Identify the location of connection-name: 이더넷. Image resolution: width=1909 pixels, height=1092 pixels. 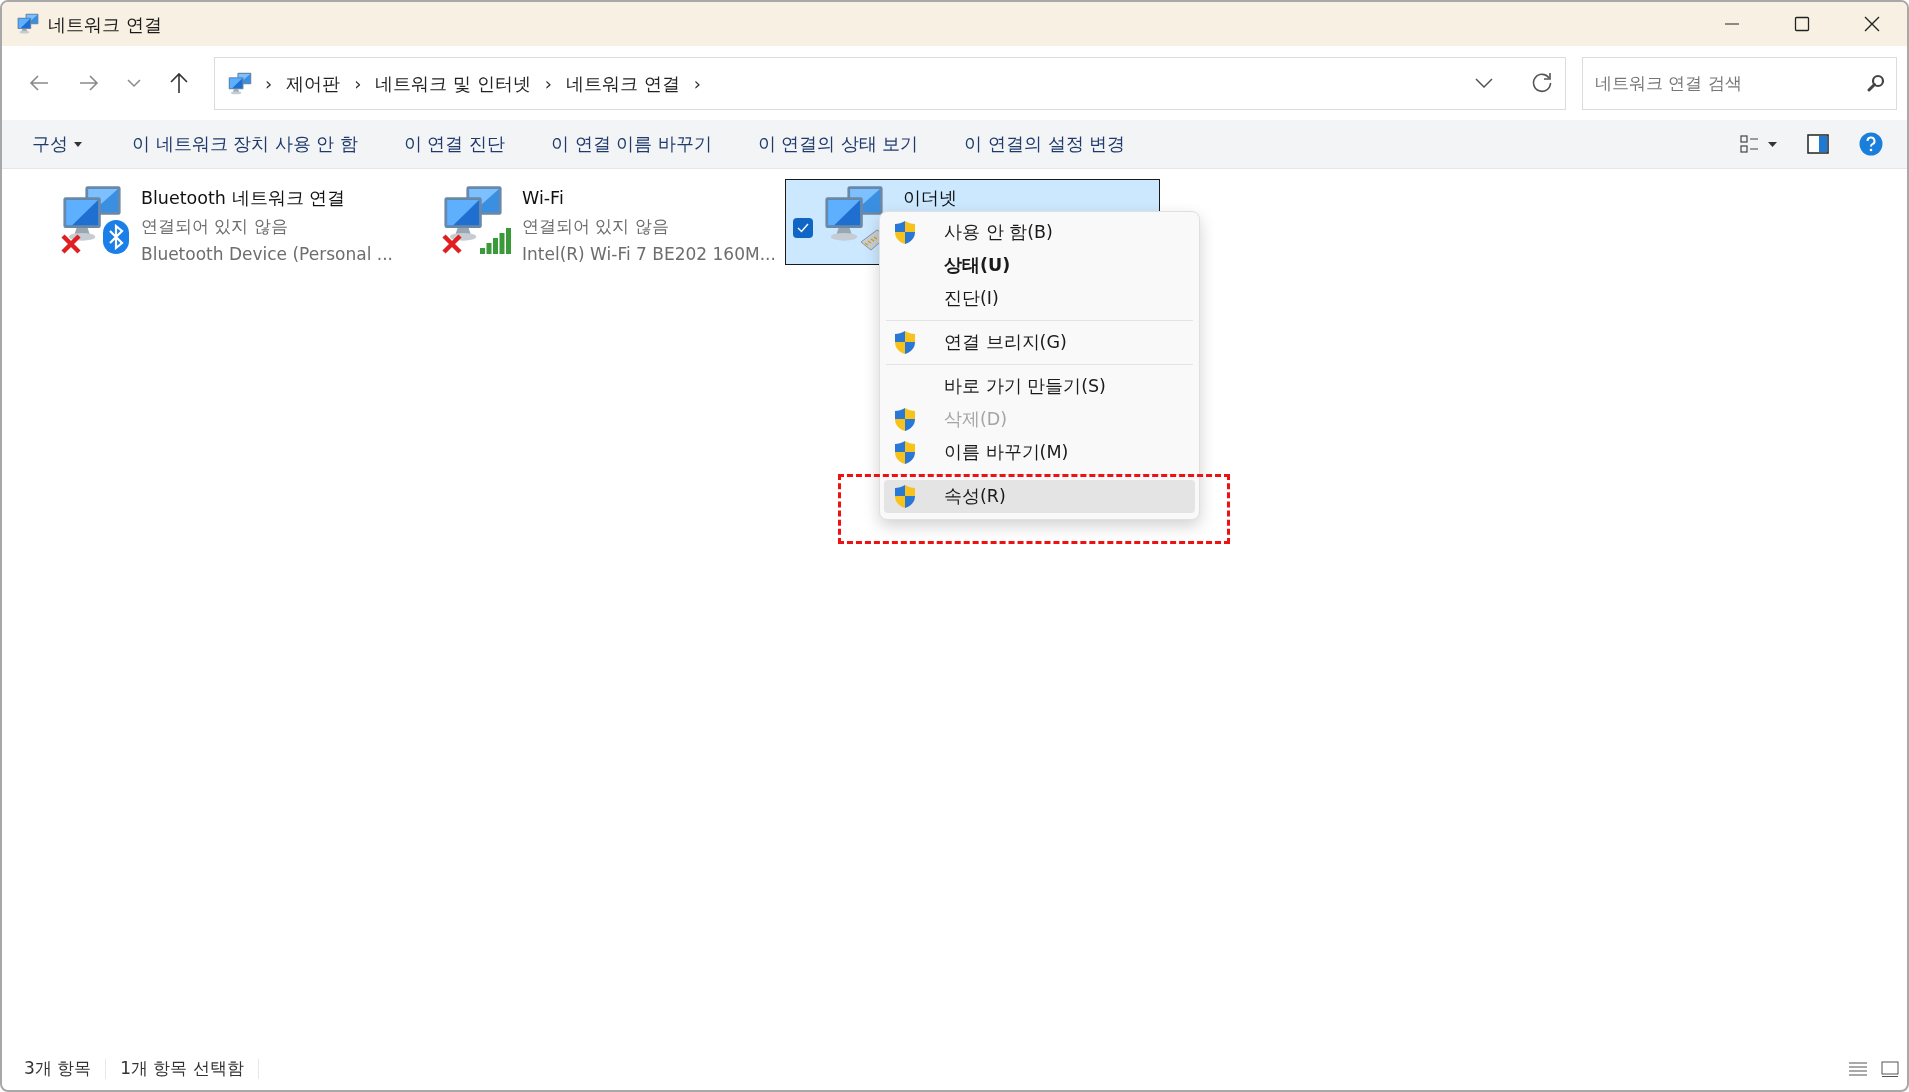
(930, 198).